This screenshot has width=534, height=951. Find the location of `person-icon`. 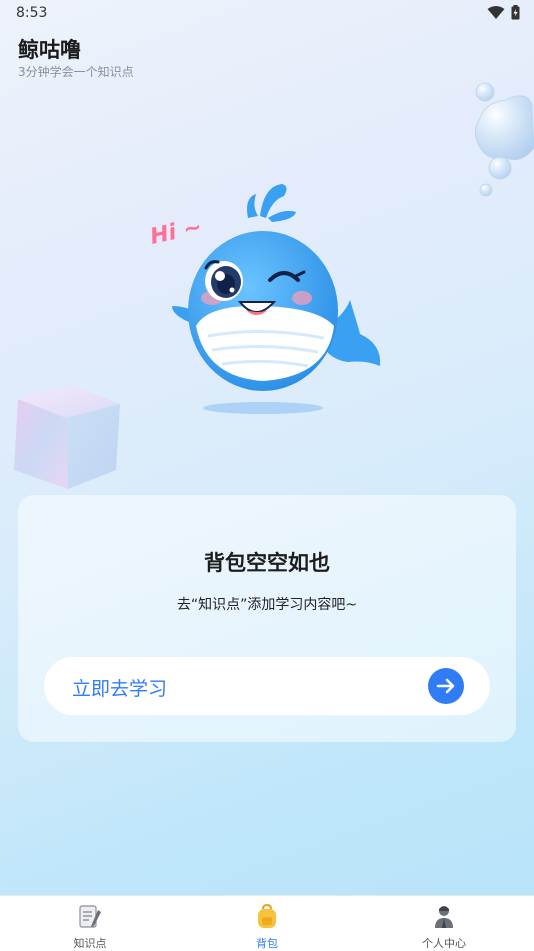

person-icon is located at coordinates (444, 917).